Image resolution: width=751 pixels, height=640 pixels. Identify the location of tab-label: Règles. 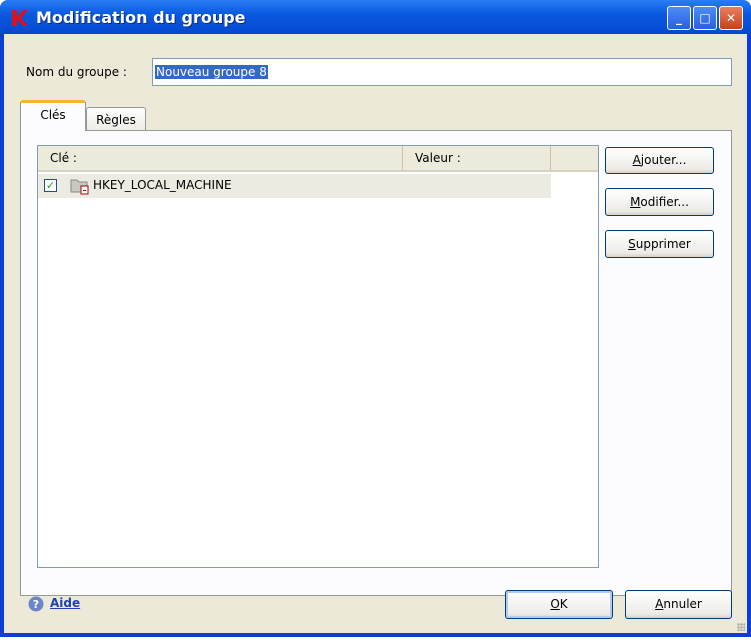
(116, 120).